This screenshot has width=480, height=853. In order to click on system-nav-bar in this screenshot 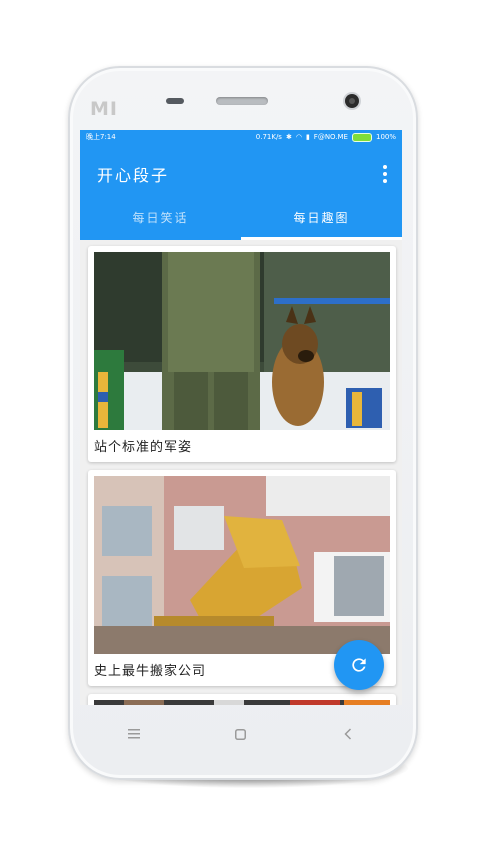, I will do `click(241, 734)`.